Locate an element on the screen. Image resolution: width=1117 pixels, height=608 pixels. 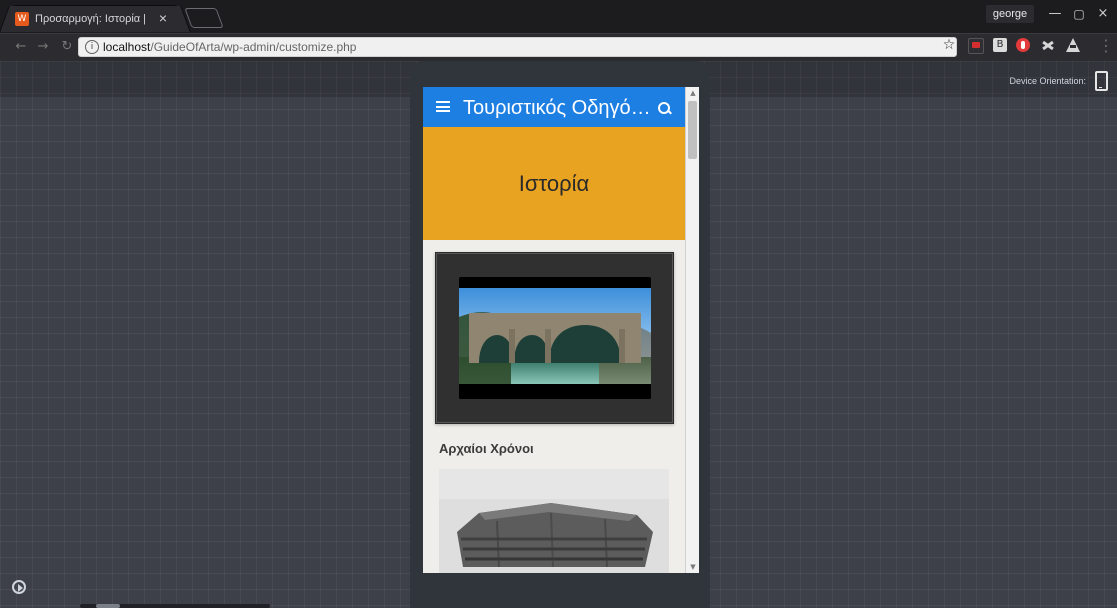
tab-favicon-icon: W is located at coordinates (22, 19).